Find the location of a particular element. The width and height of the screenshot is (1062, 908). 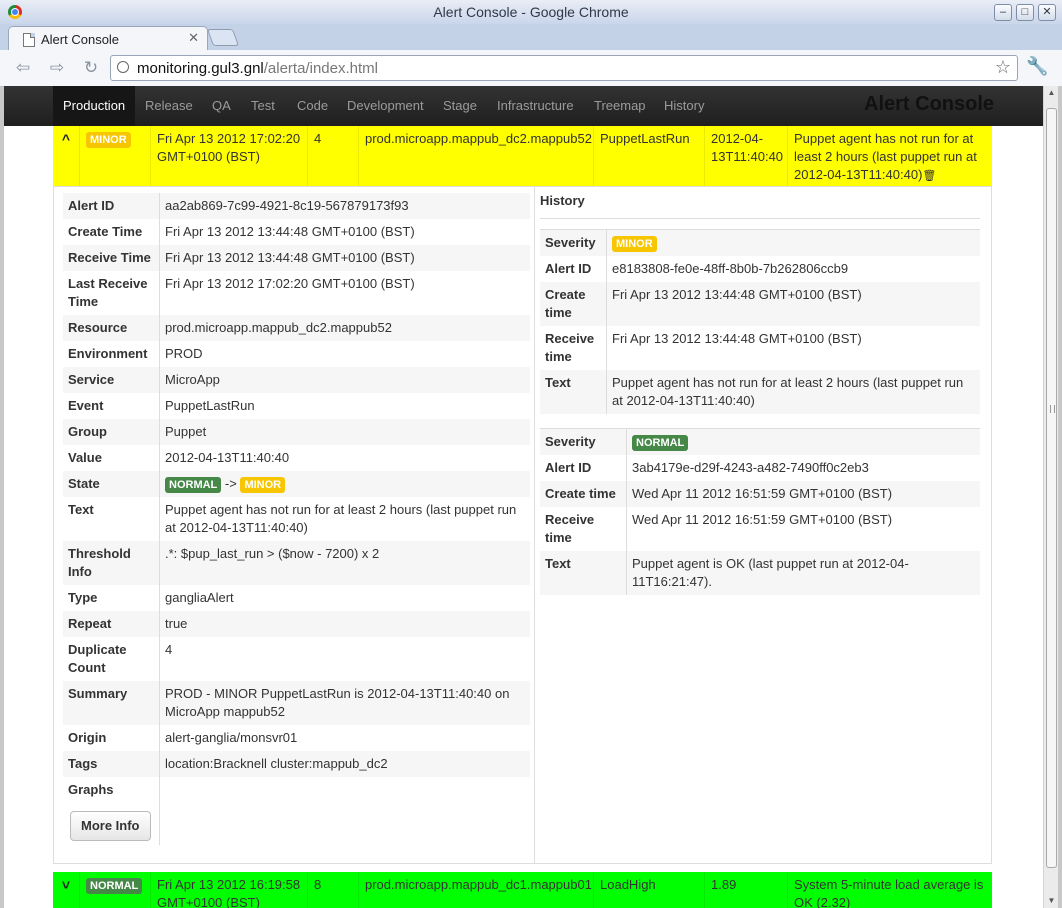

history-value: Fri Apr 13 2012 13:44:48 GMT+0100 (BST) is located at coordinates (793, 304).